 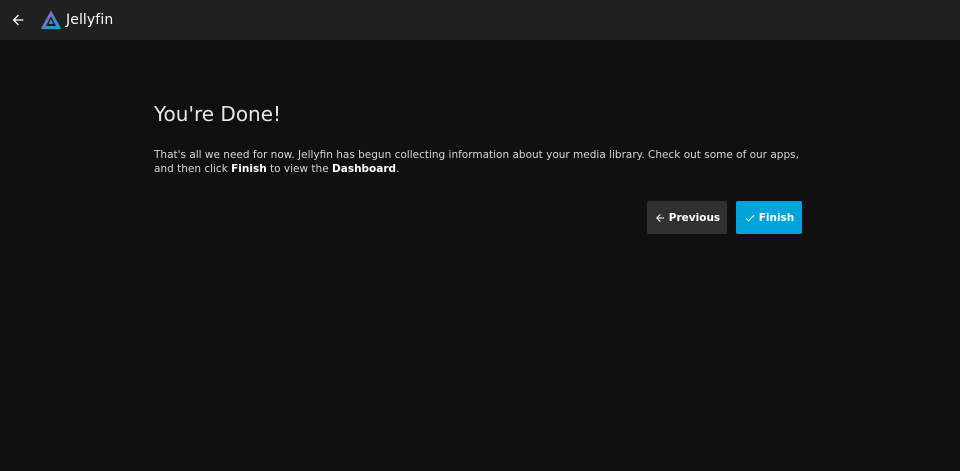 I want to click on jellyfin-logo: Jellyfin, so click(x=76, y=20).